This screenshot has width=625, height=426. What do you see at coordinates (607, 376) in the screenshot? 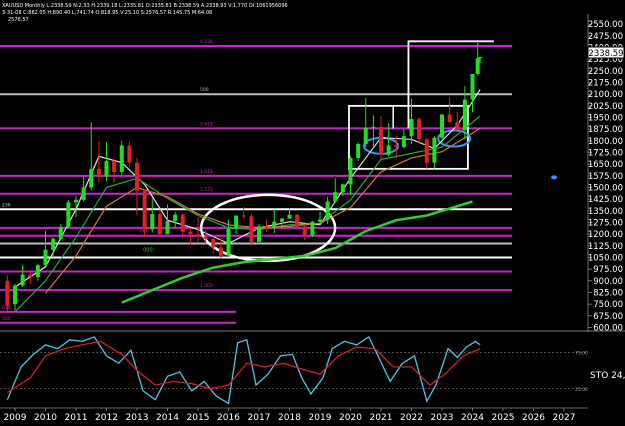
I see `oscillator-label: STO 24,` at bounding box center [607, 376].